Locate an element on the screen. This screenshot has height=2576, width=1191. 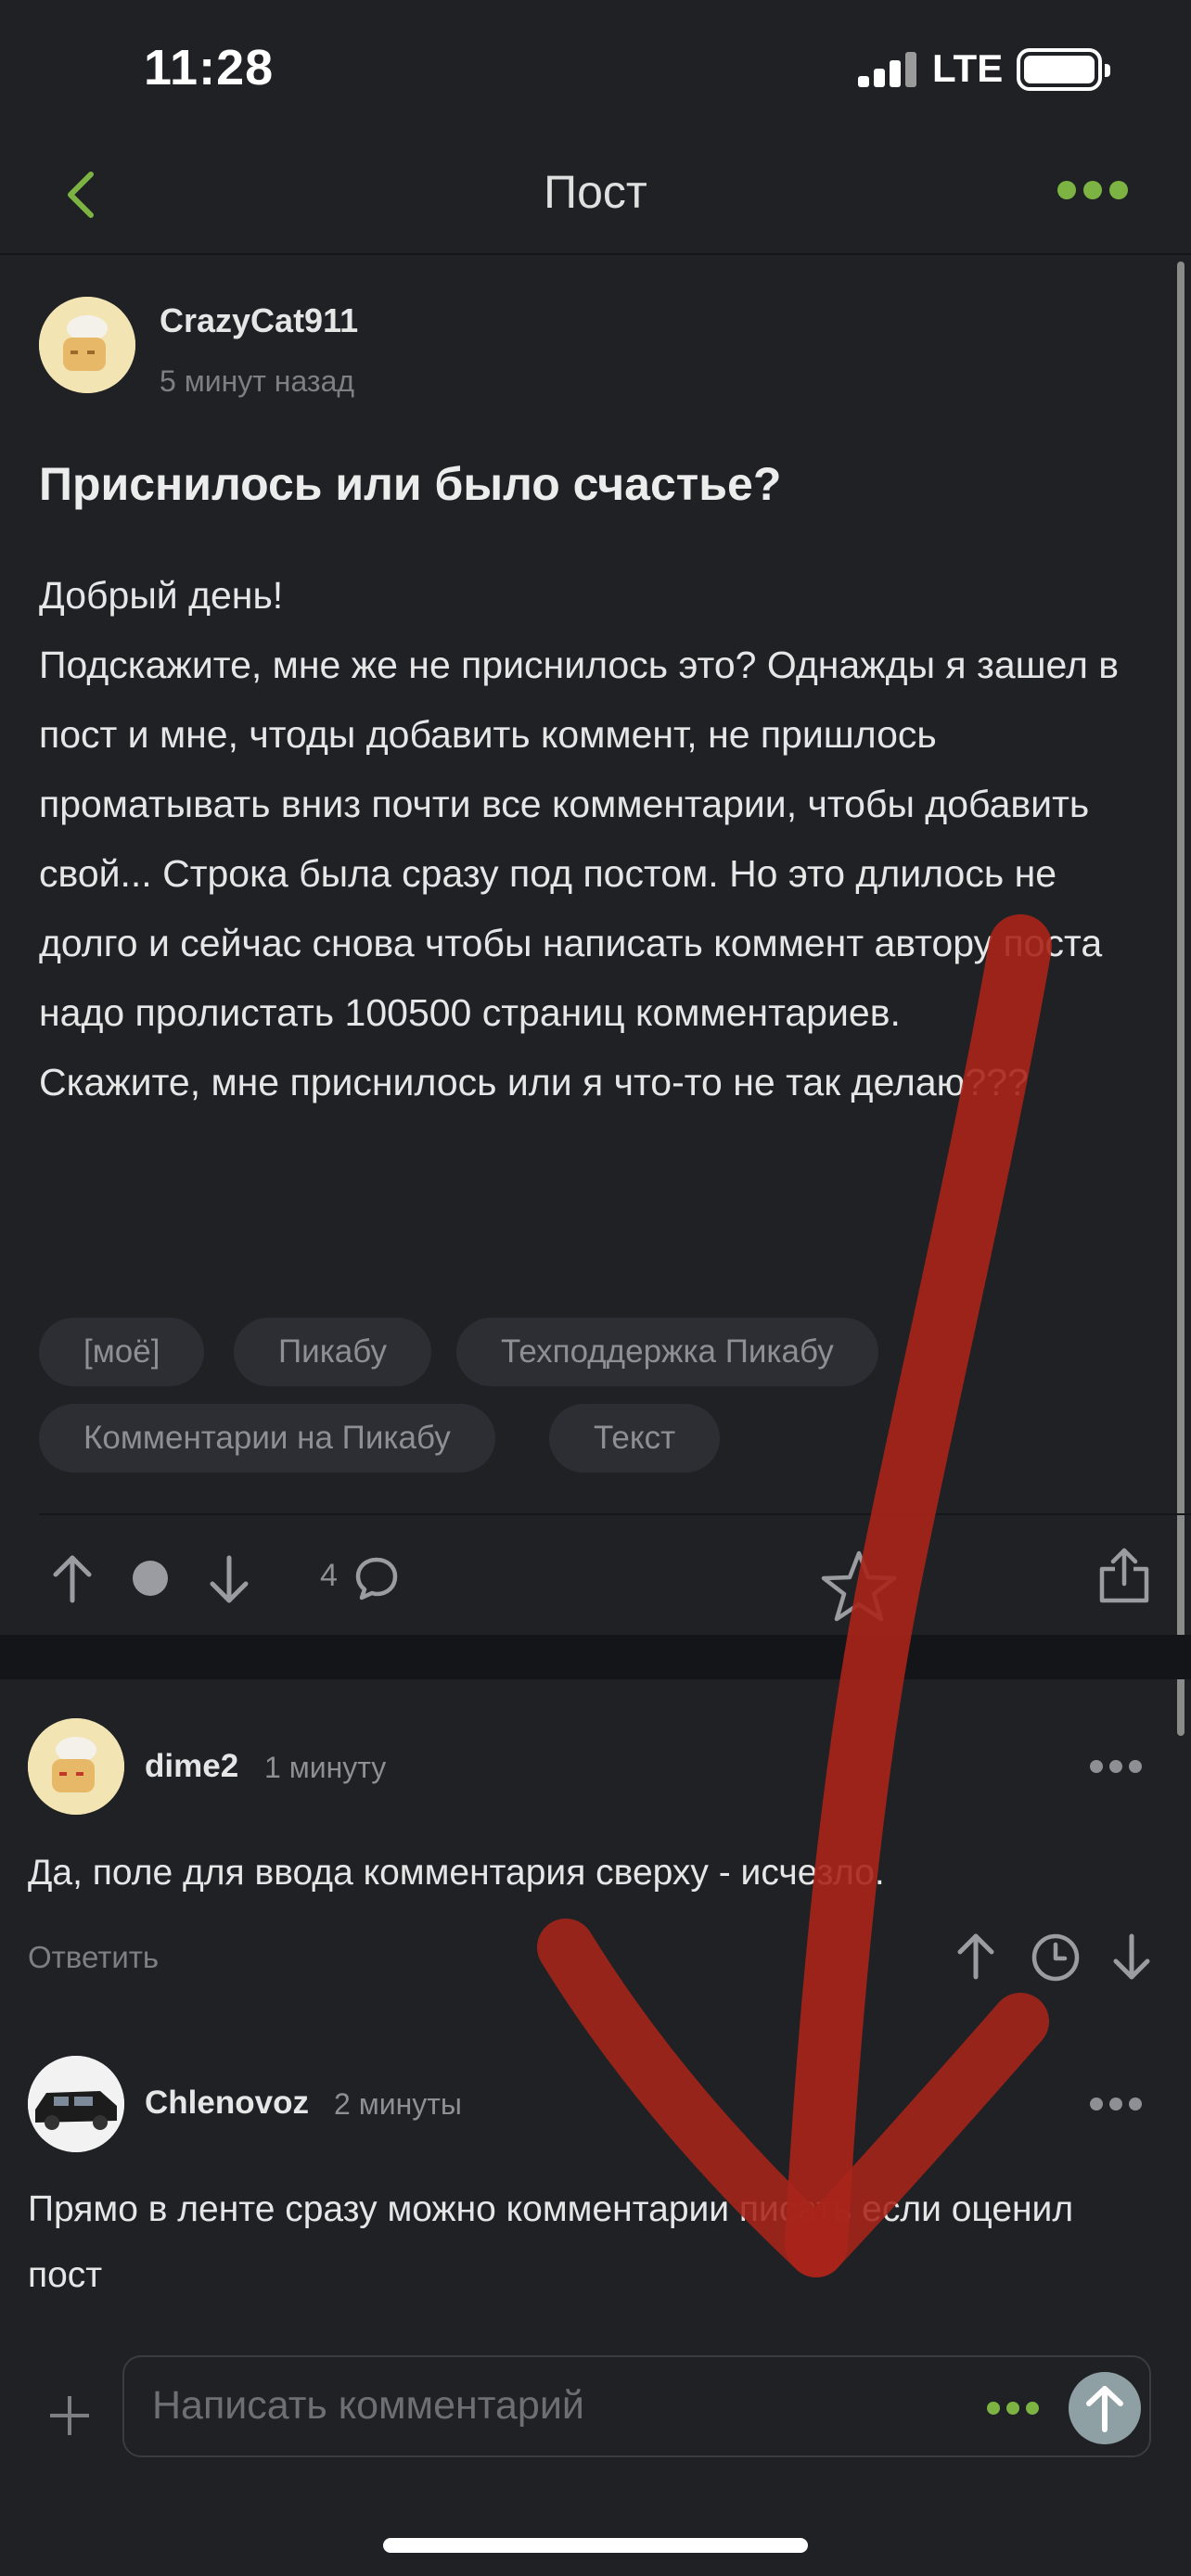
post-actions: 4 is located at coordinates (595, 1577).